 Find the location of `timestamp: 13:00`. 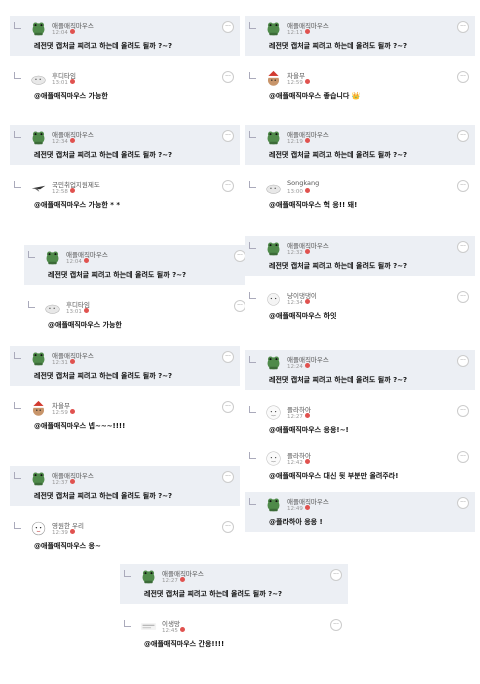

timestamp: 13:00 is located at coordinates (298, 191).